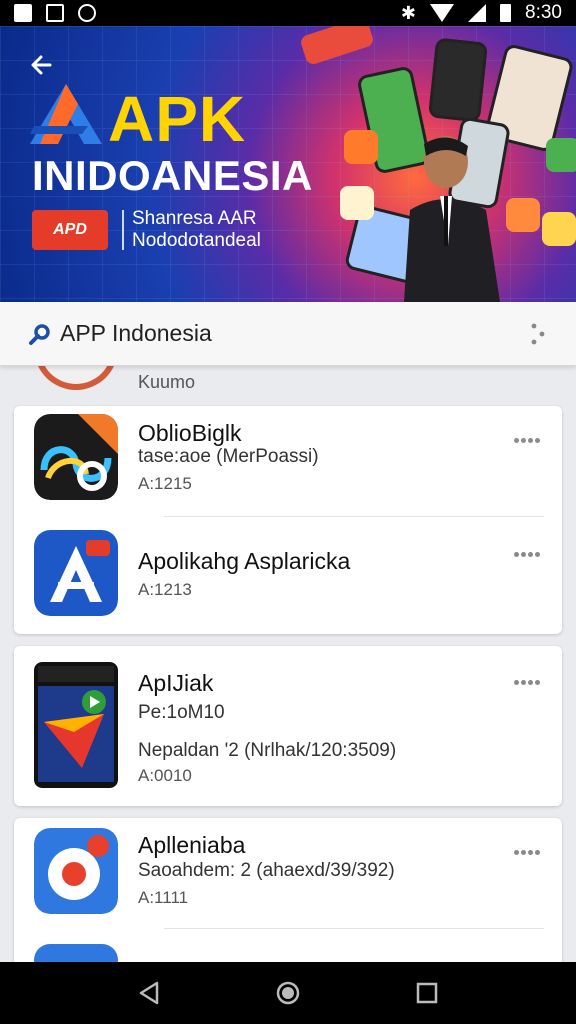 This screenshot has width=576, height=1024. I want to click on brand-title: APK, so click(177, 119).